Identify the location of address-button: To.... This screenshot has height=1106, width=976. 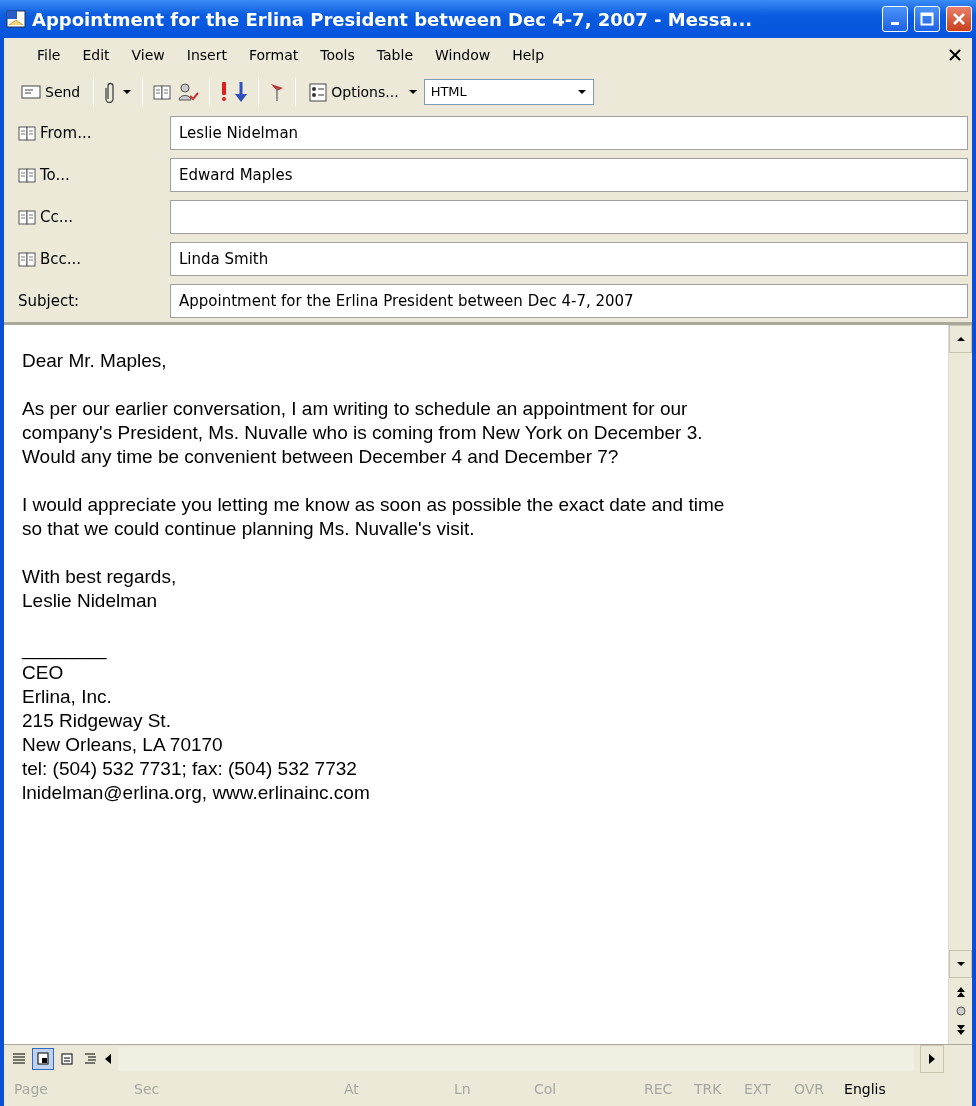
(55, 175).